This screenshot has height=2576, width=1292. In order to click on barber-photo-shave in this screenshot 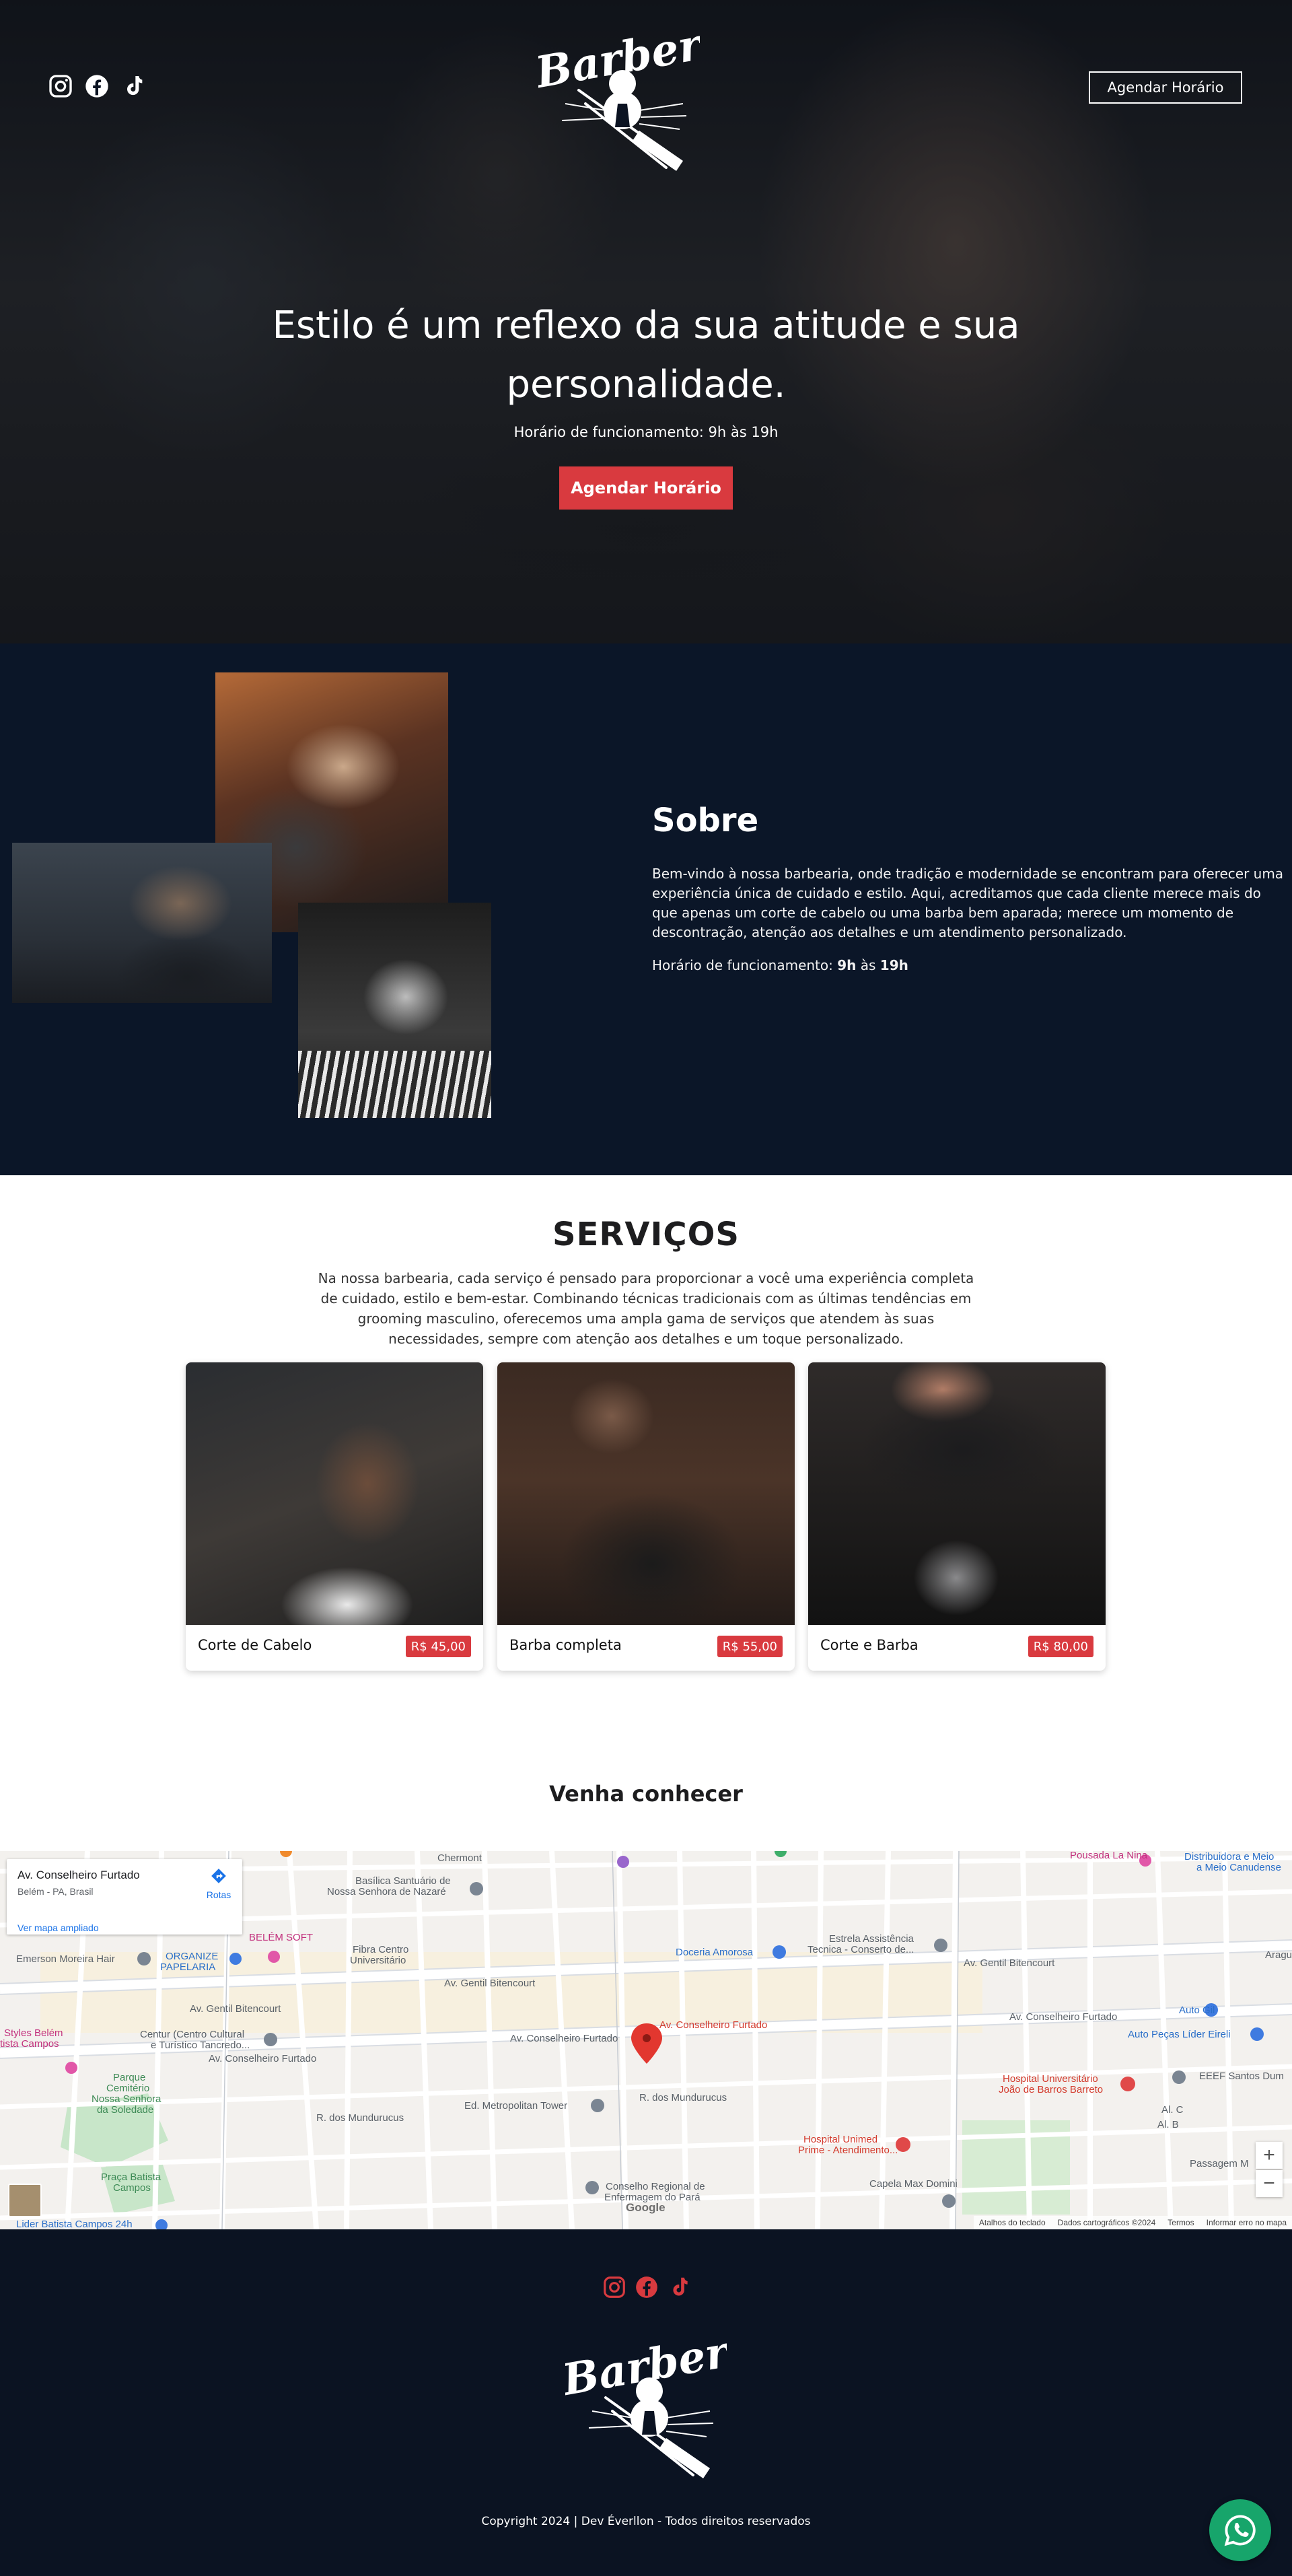, I will do `click(394, 1010)`.